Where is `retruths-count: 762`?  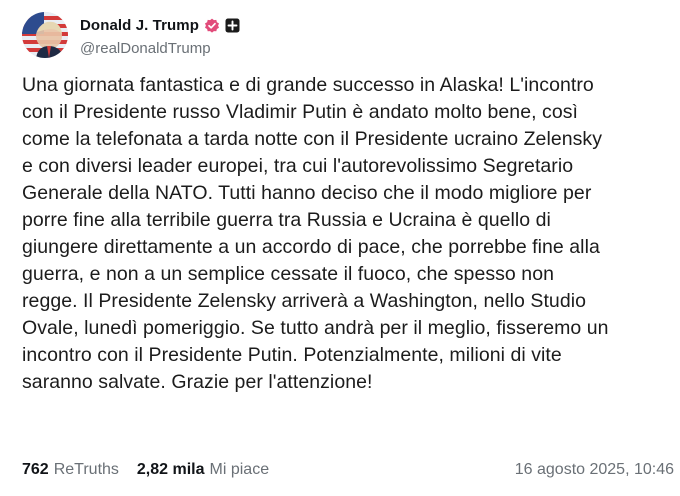
retruths-count: 762 is located at coordinates (35, 470).